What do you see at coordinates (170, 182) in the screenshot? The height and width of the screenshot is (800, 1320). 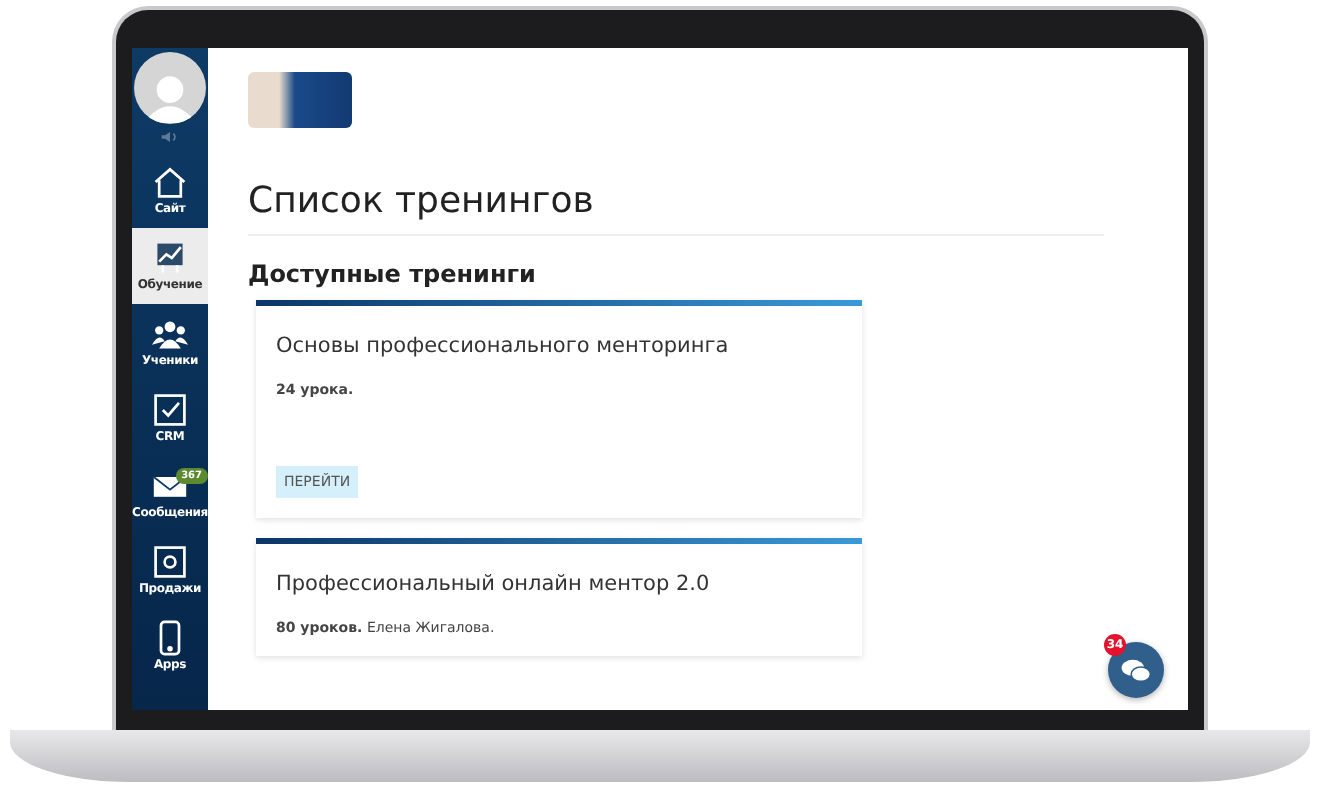 I see `house-icon` at bounding box center [170, 182].